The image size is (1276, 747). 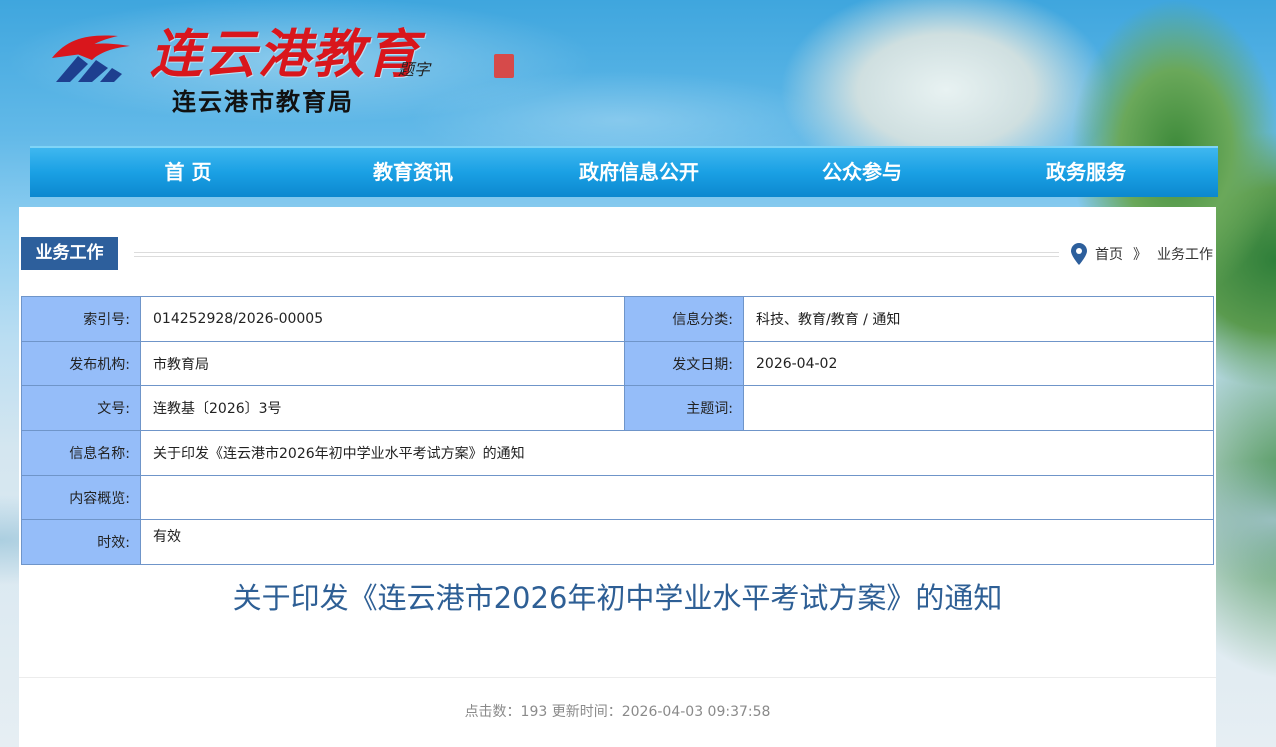 What do you see at coordinates (91, 58) in the screenshot?
I see `logo-icon` at bounding box center [91, 58].